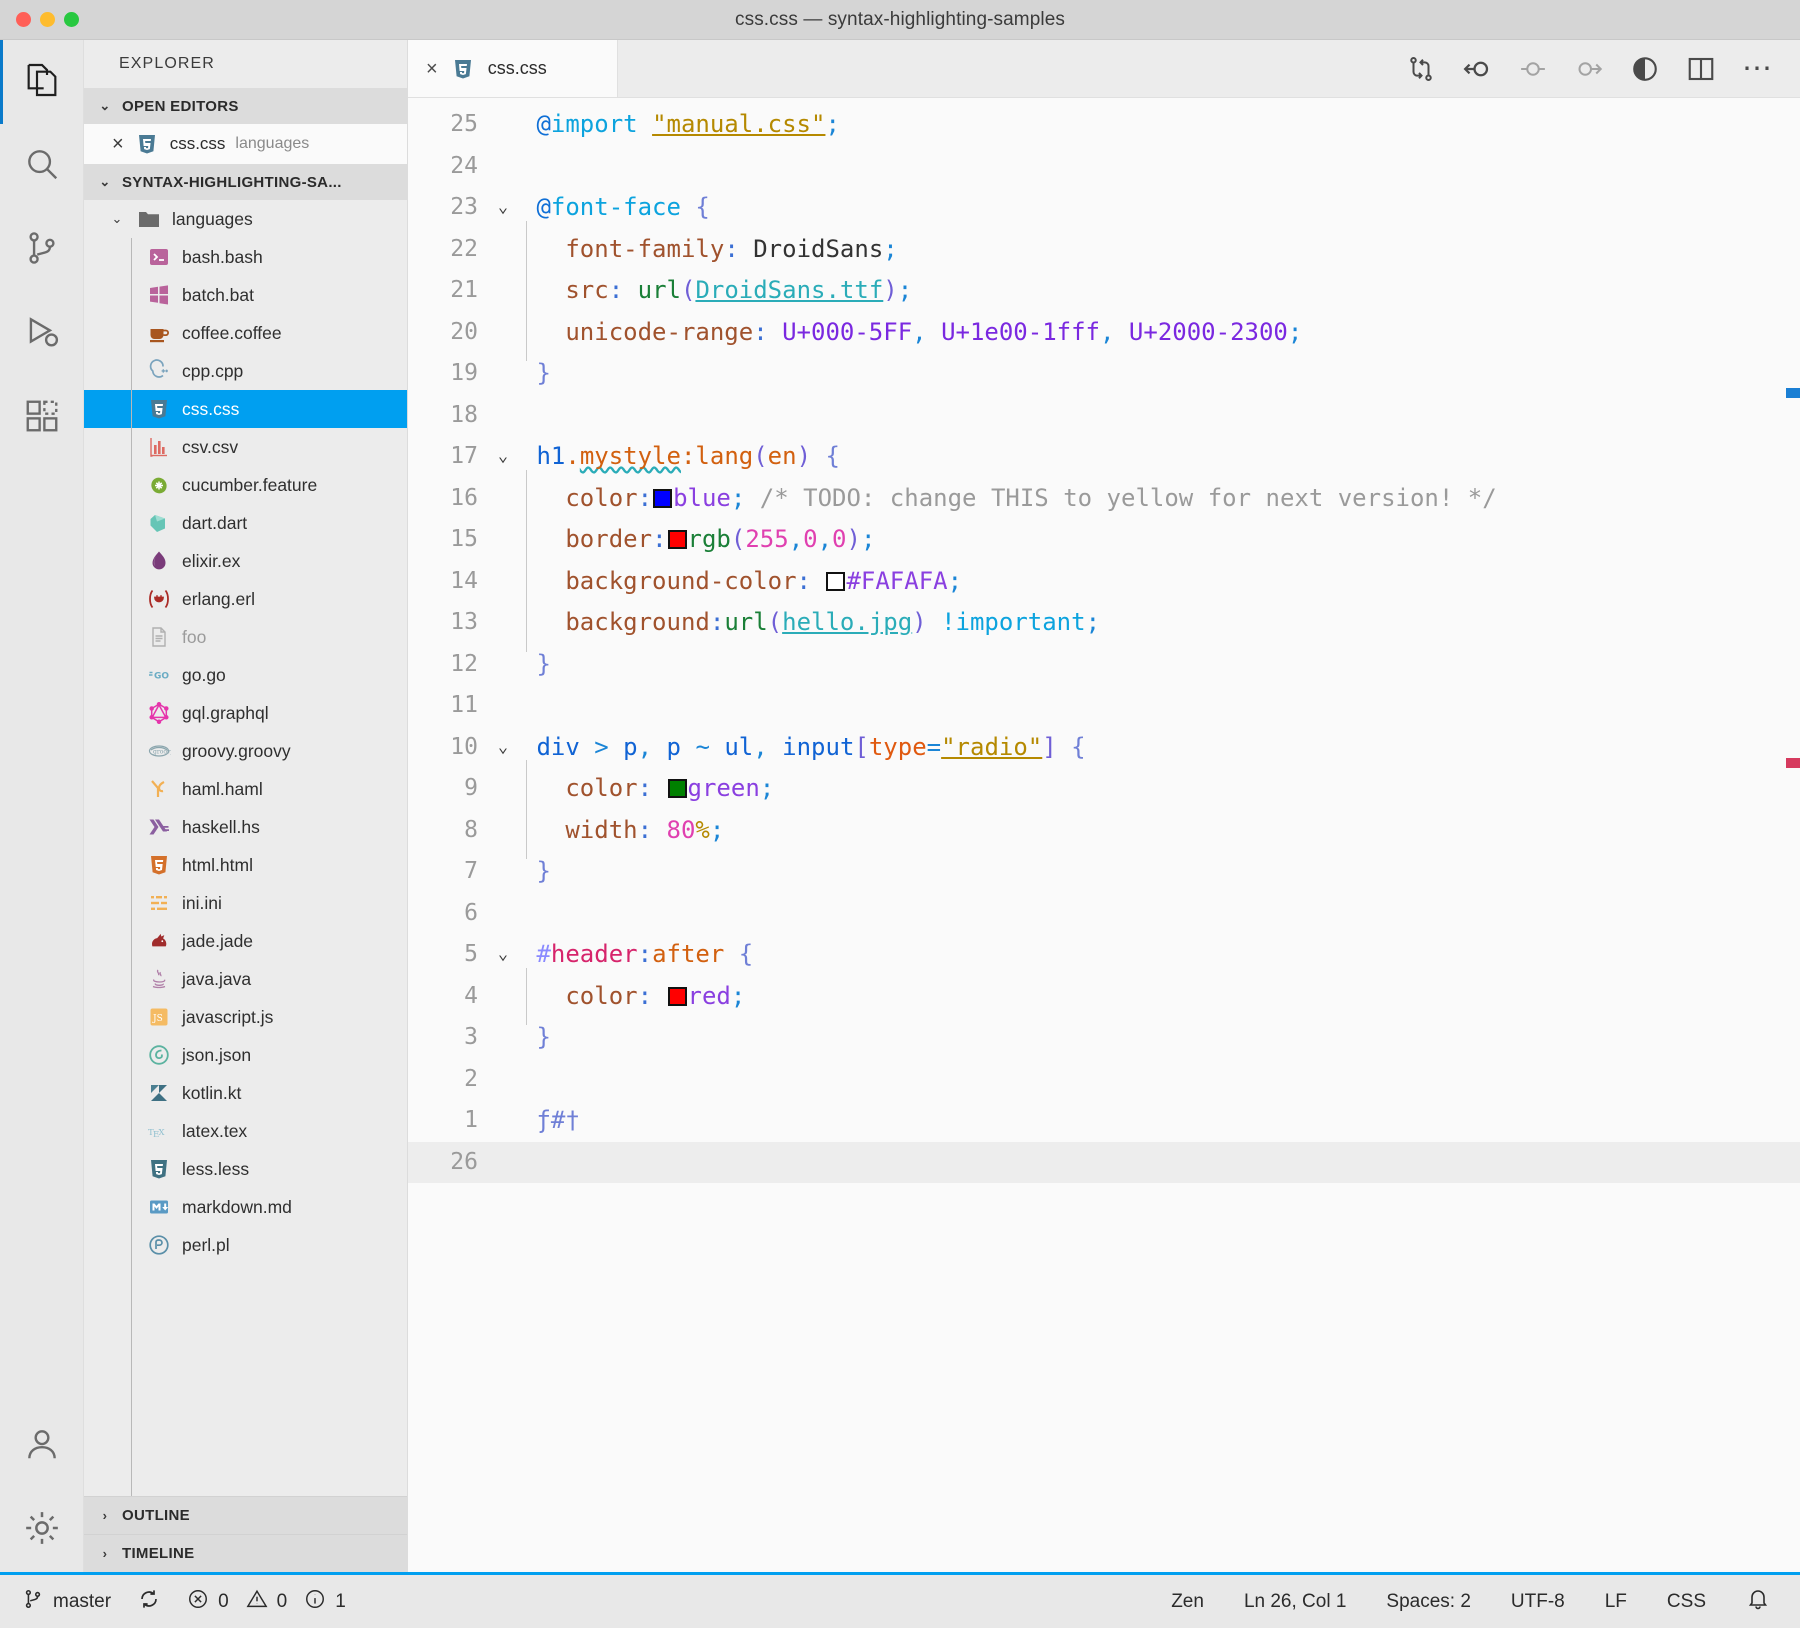 This screenshot has height=1628, width=1800. I want to click on code-line: 12 }, so click(1104, 665).